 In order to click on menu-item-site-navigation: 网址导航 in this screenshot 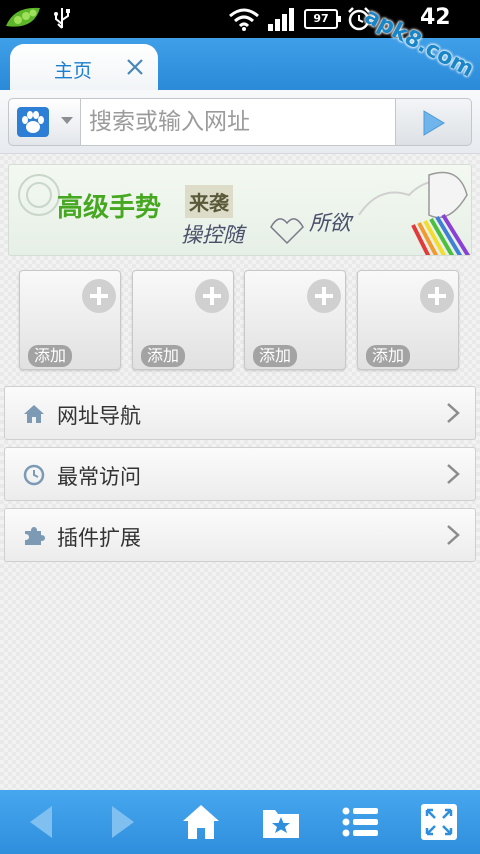, I will do `click(240, 413)`.